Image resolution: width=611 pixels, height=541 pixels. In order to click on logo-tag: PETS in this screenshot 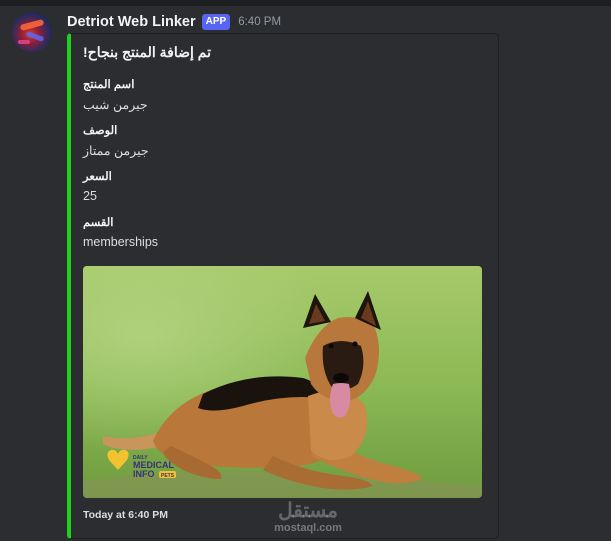, I will do `click(168, 476)`.